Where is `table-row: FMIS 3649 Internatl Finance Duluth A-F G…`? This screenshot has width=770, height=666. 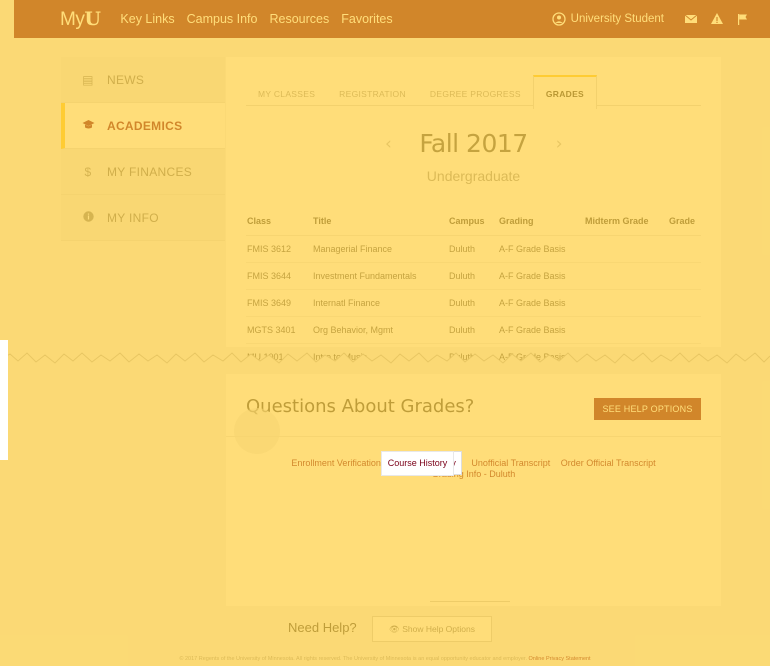
table-row: FMIS 3649 Internatl Finance Duluth A-F G… is located at coordinates (473, 303).